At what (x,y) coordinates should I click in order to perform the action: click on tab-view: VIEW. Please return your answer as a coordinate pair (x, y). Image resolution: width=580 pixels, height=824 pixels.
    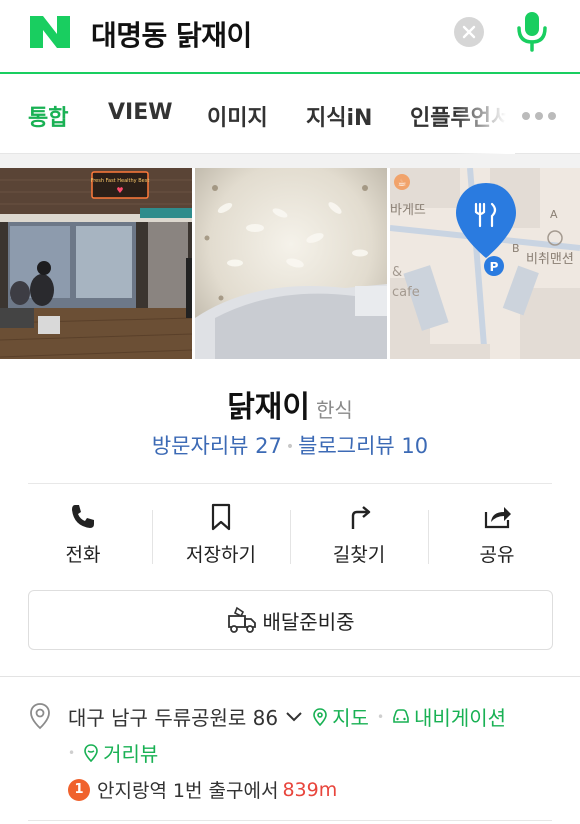
    Looking at the image, I should click on (140, 112).